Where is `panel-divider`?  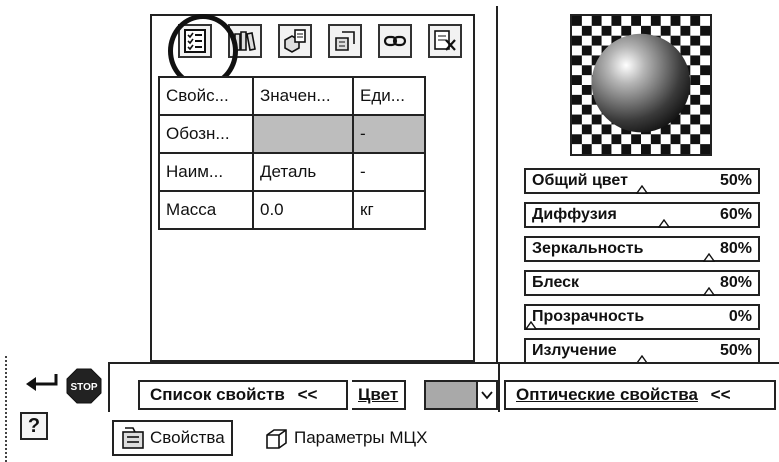
panel-divider is located at coordinates (6, 409).